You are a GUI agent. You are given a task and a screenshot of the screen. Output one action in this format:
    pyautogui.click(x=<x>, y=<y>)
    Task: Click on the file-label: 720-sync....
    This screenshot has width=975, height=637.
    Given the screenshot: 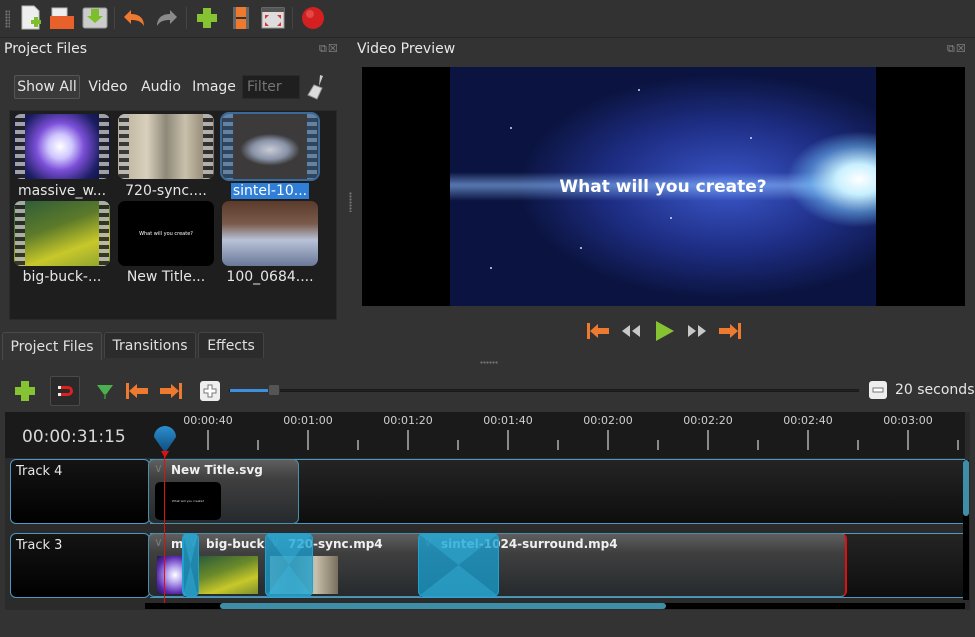 What is the action you would take?
    pyautogui.click(x=166, y=191)
    